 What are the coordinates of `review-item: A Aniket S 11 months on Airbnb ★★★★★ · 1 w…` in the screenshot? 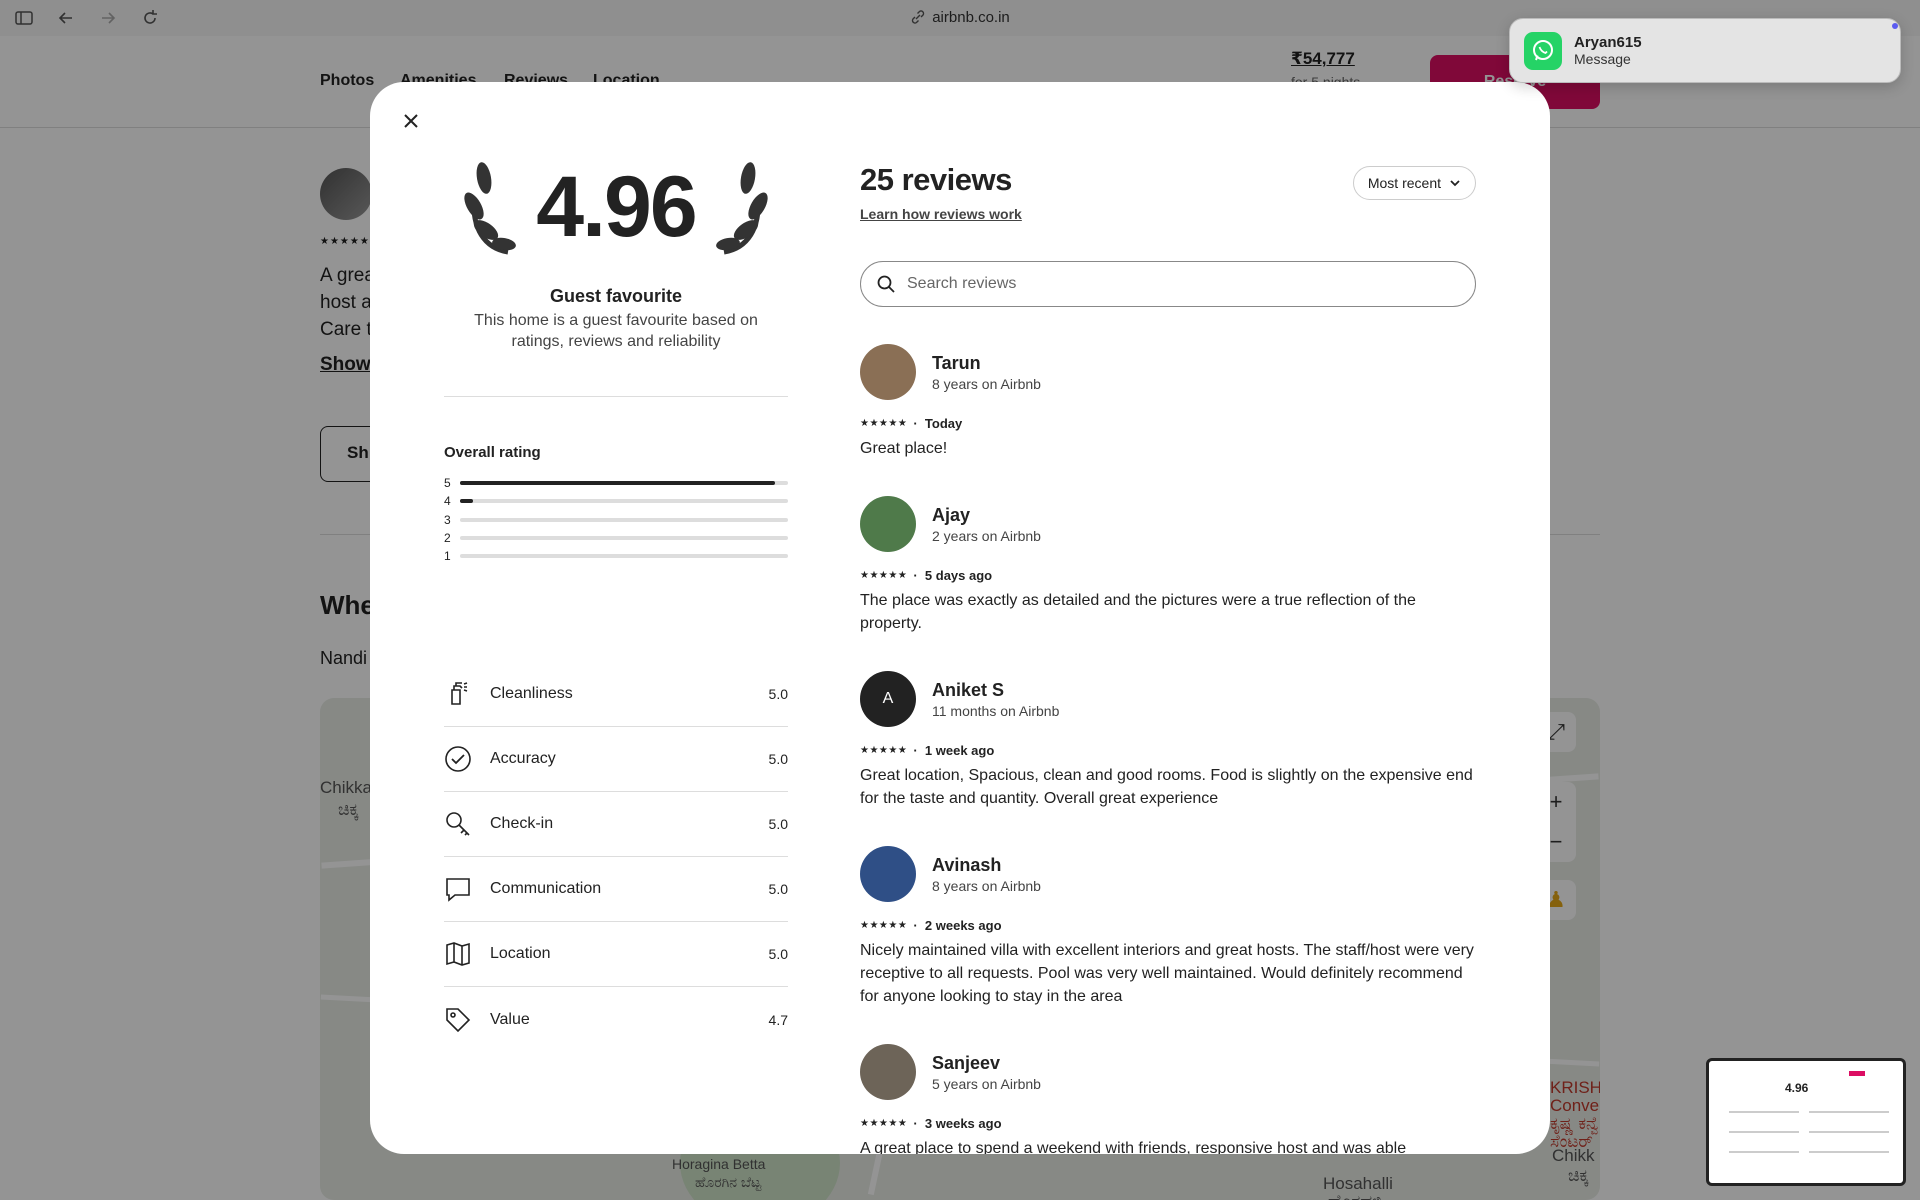 It's located at (1168, 740).